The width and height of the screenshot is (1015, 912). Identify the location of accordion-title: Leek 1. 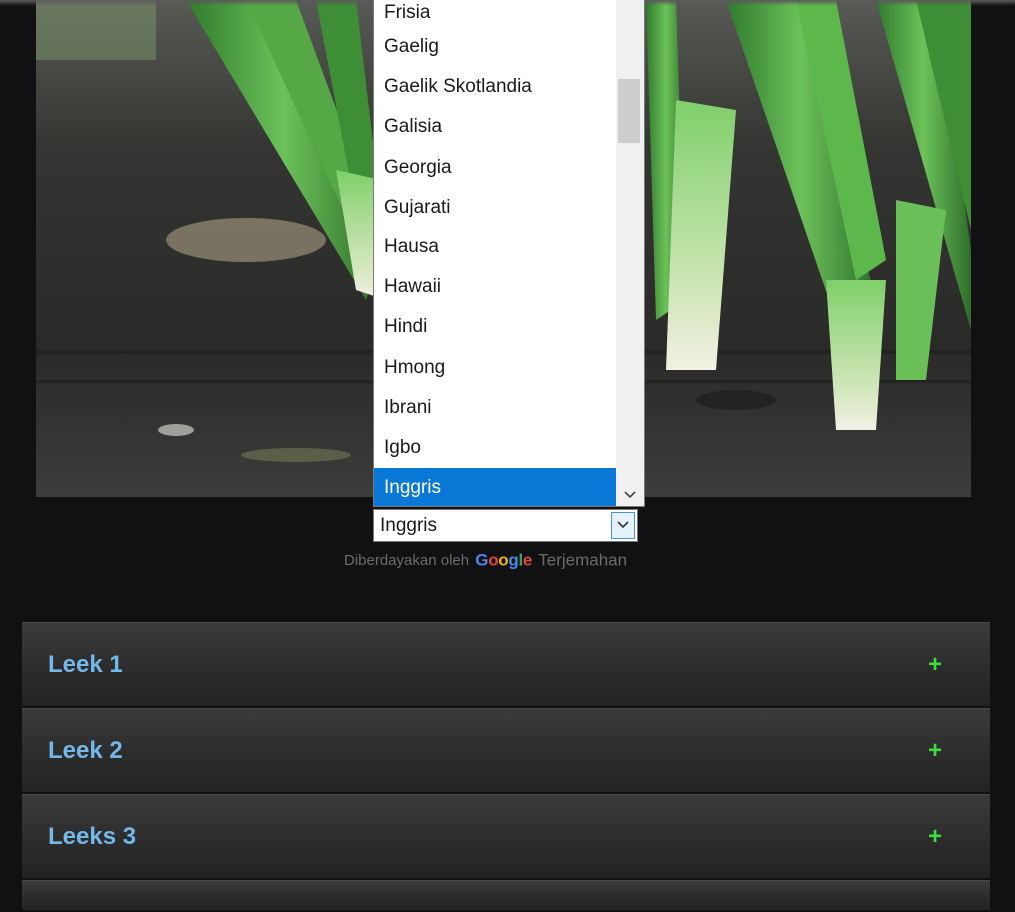
(85, 665).